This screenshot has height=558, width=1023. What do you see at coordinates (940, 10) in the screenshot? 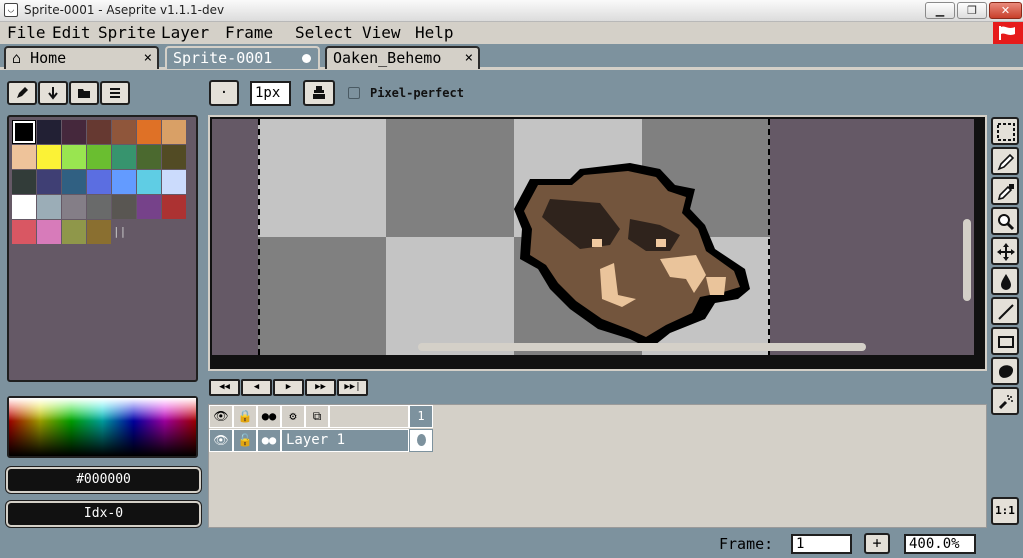
I see `minimize-button: ▁` at bounding box center [940, 10].